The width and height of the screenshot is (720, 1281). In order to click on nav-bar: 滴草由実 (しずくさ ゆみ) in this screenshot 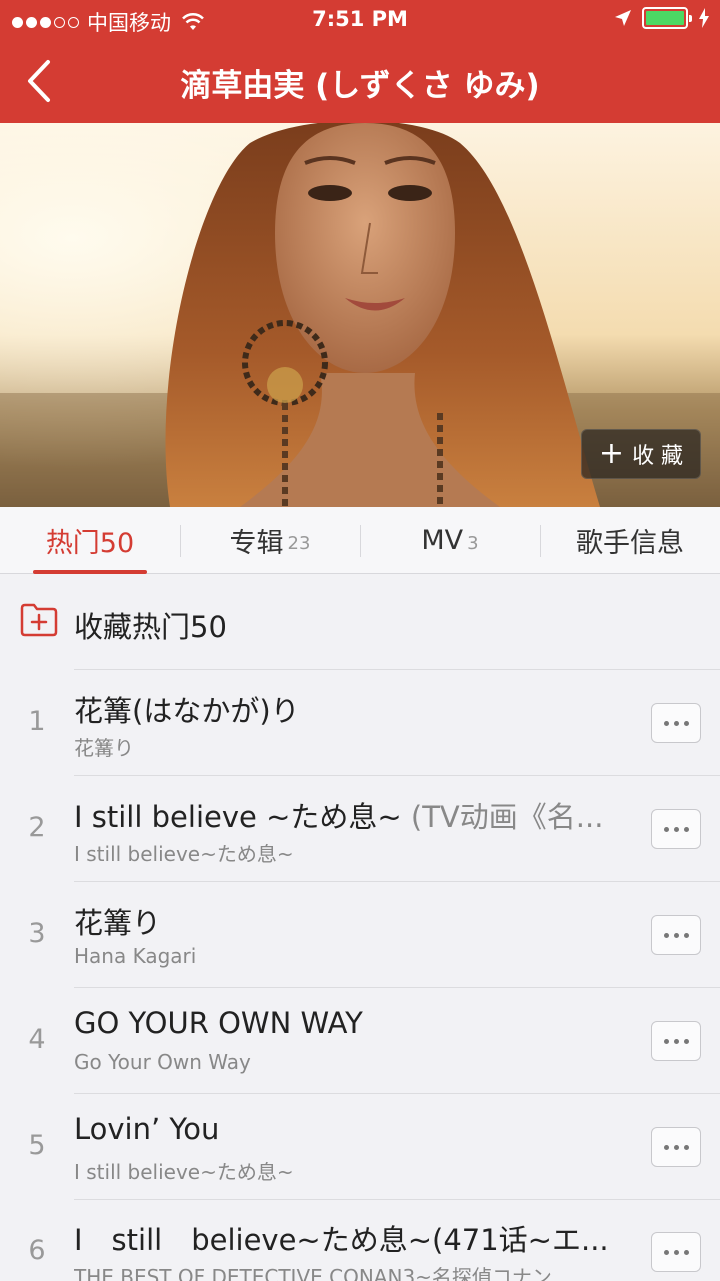, I will do `click(360, 81)`.